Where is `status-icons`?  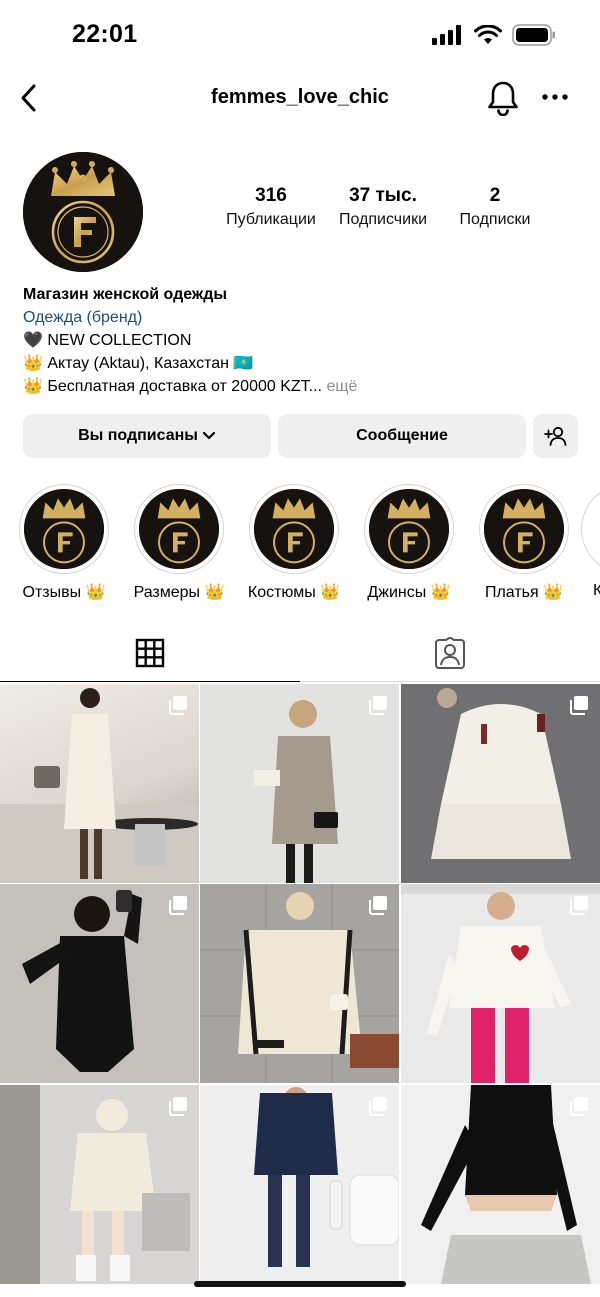
status-icons is located at coordinates (494, 35).